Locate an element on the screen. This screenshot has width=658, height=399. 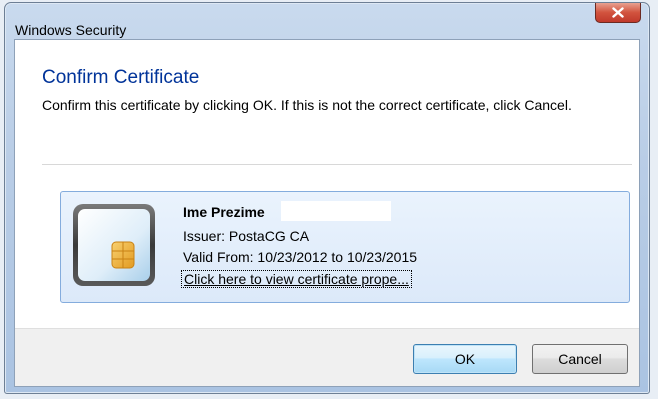
window-title: Windows Security is located at coordinates (71, 30).